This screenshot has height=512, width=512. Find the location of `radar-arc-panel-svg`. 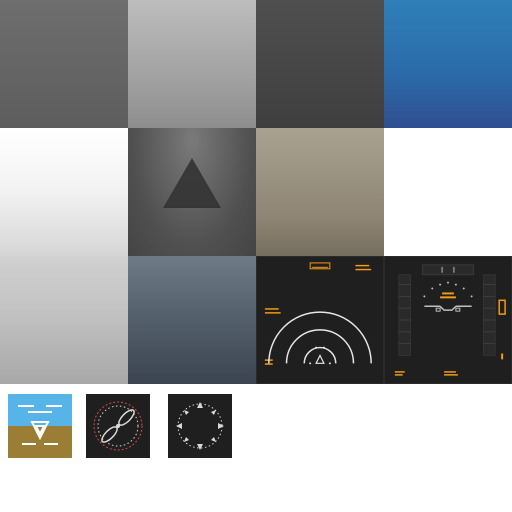

radar-arc-panel-svg is located at coordinates (318, 313).